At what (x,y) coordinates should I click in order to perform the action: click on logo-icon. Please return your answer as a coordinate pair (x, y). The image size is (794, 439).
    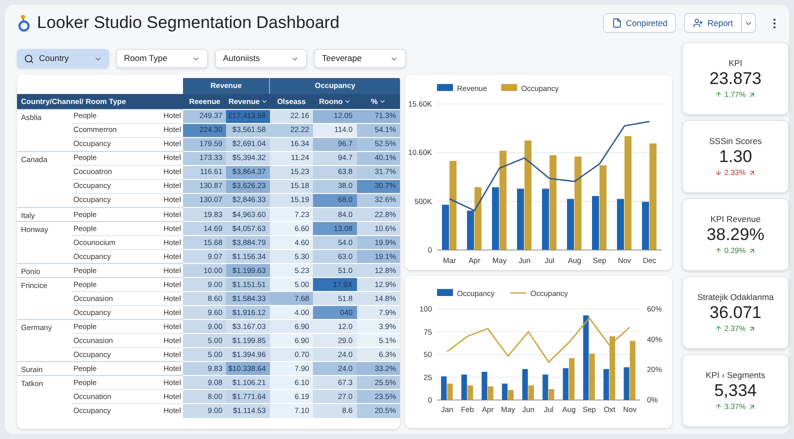
    Looking at the image, I should click on (24, 23).